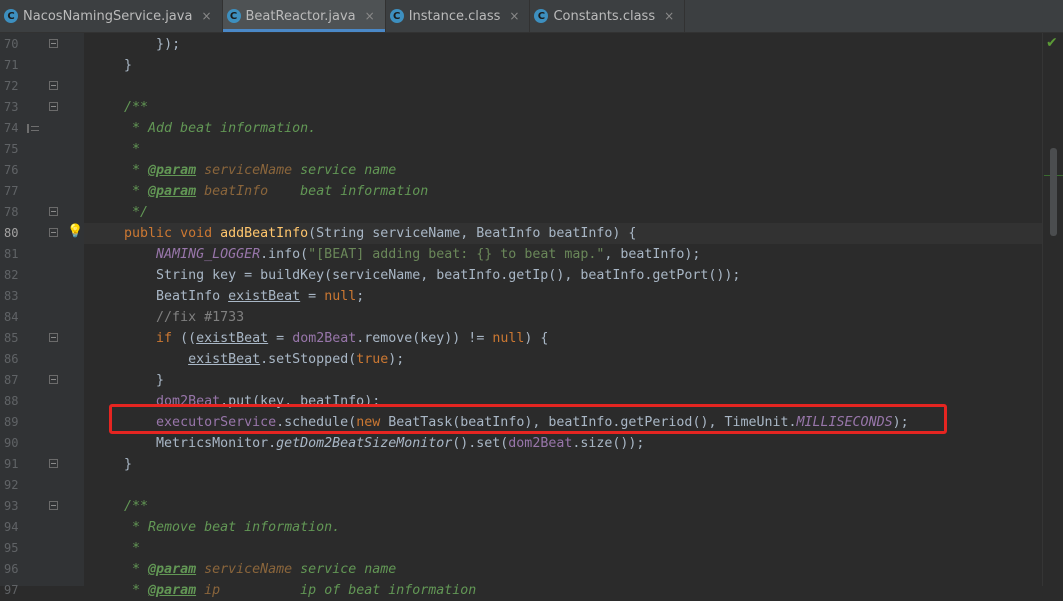  I want to click on code-line: //fix #1733, so click(563, 317).